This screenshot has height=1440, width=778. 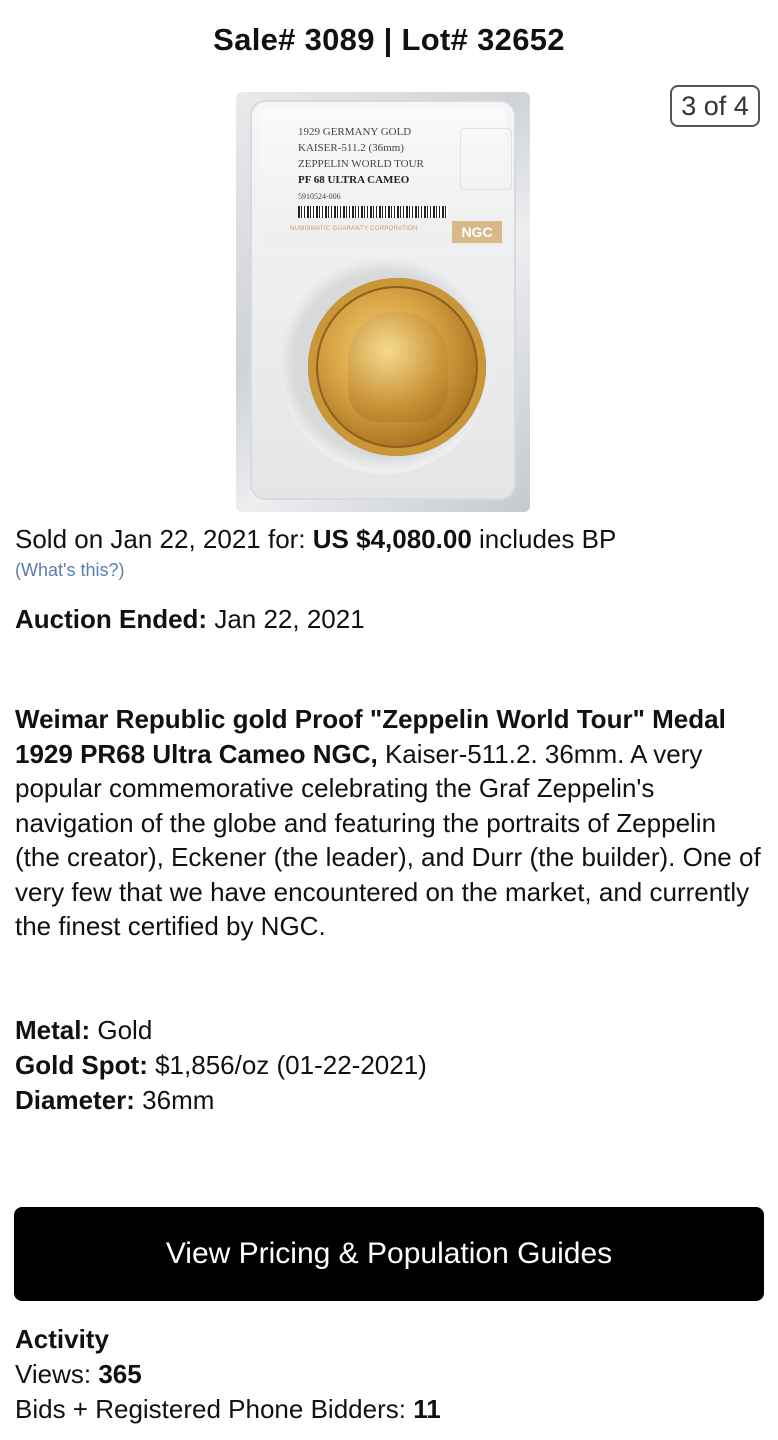 I want to click on spec-value: $1,856/oz (01-22-2021), so click(x=291, y=1065).